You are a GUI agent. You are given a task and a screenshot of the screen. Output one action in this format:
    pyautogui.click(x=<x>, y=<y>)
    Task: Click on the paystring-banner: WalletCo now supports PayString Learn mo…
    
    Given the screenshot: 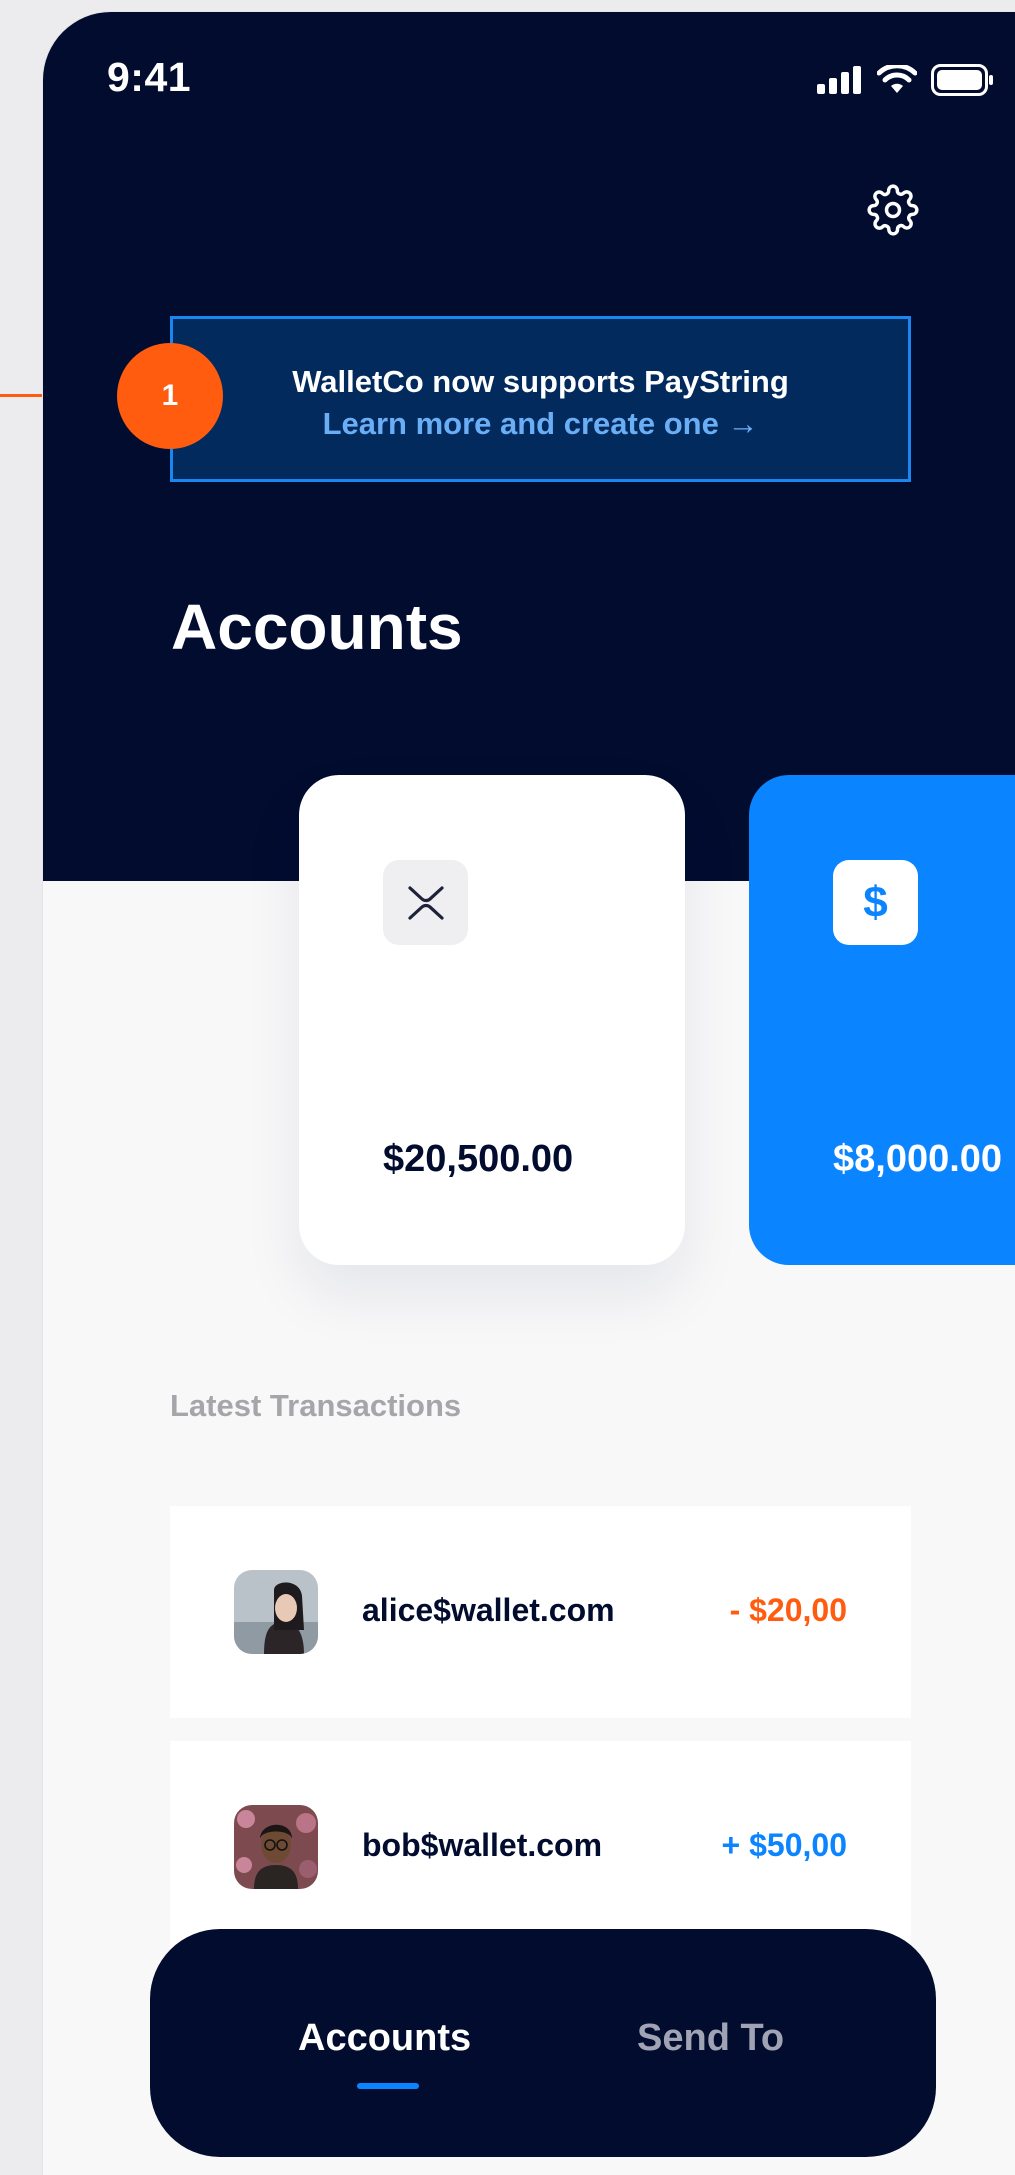 What is the action you would take?
    pyautogui.click(x=540, y=399)
    